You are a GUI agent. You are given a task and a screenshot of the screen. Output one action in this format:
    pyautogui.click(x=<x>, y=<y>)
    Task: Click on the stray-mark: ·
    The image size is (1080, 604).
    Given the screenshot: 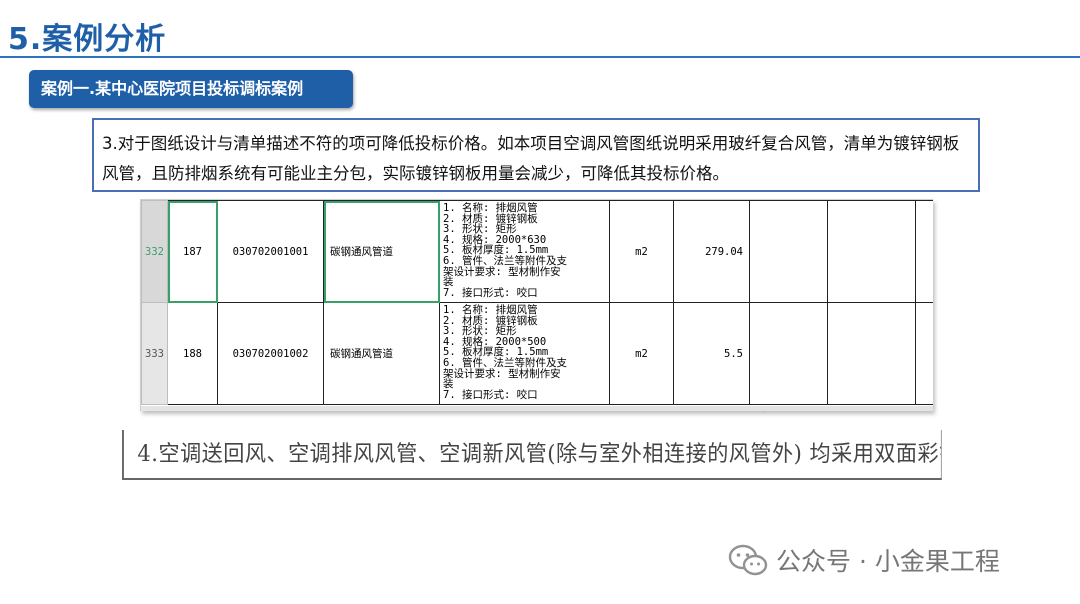 What is the action you would take?
    pyautogui.click(x=764, y=412)
    